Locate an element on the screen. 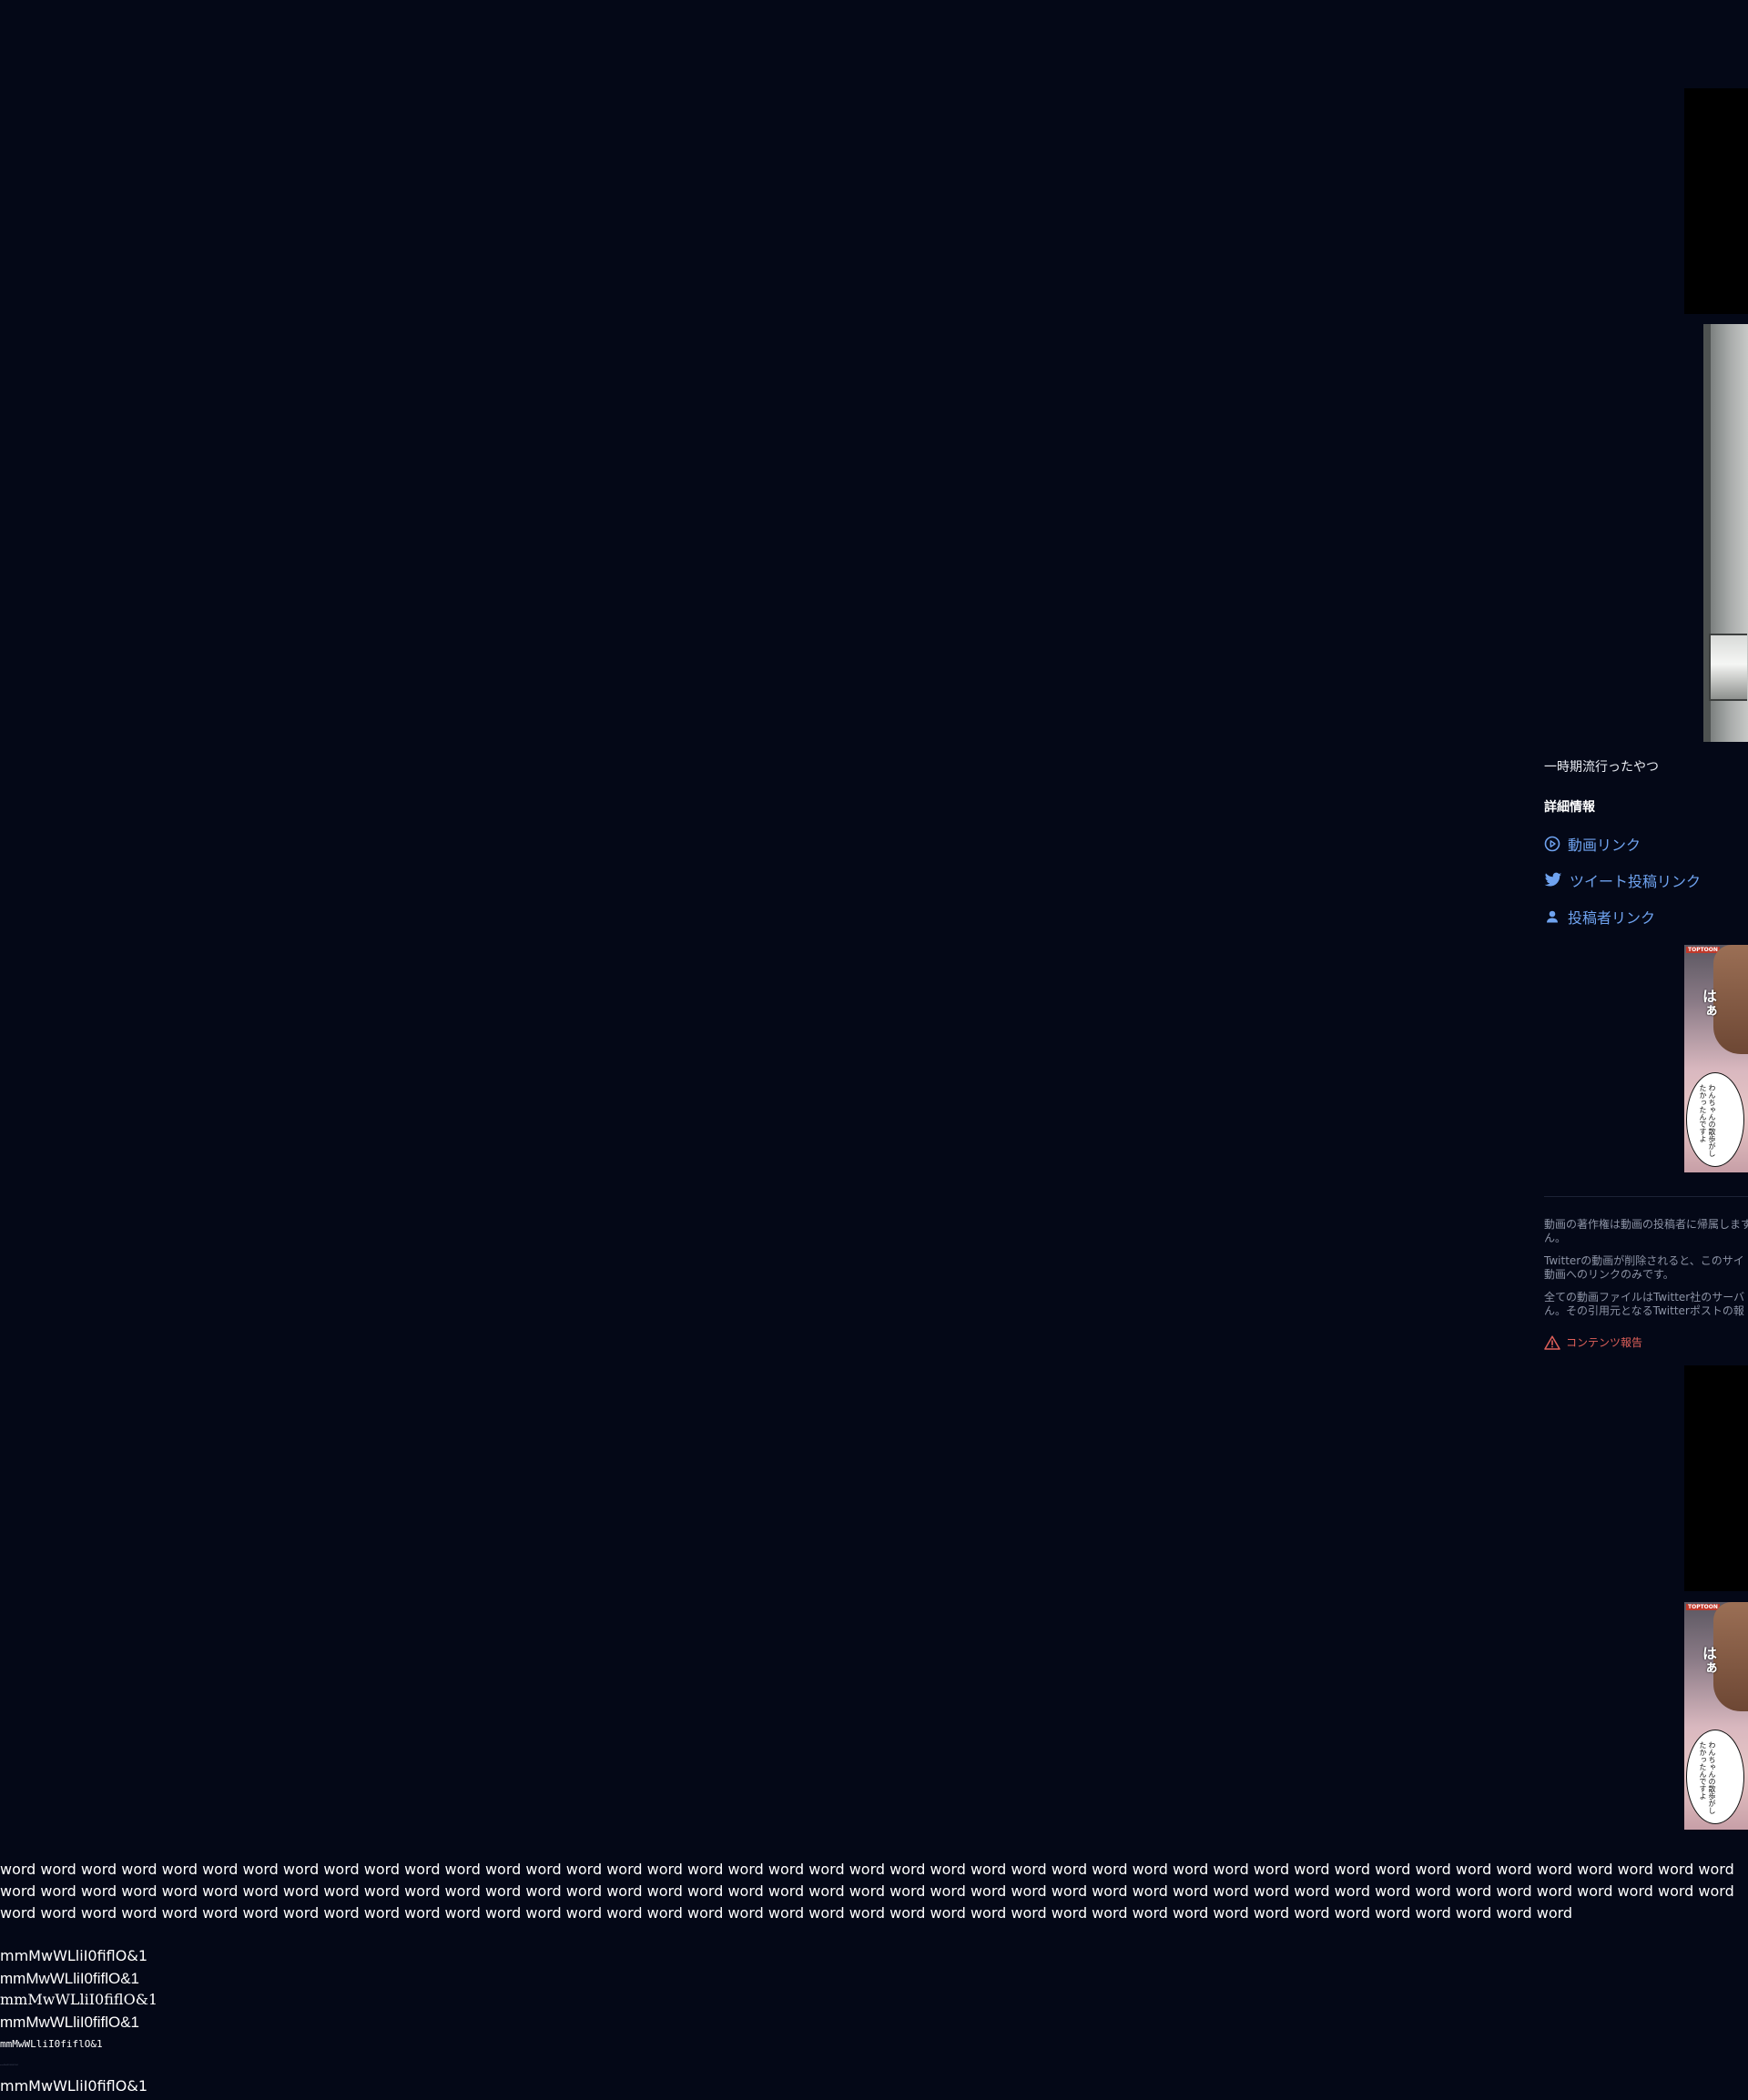 This screenshot has height=2100, width=1748. content-report-label: コンテンツ報告 is located at coordinates (1604, 1342).